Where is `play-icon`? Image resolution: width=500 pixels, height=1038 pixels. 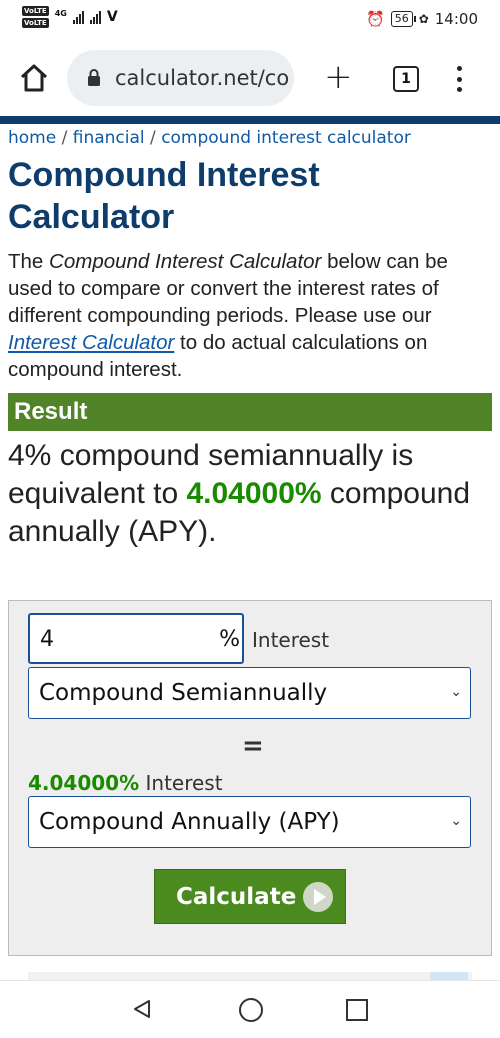 play-icon is located at coordinates (318, 897).